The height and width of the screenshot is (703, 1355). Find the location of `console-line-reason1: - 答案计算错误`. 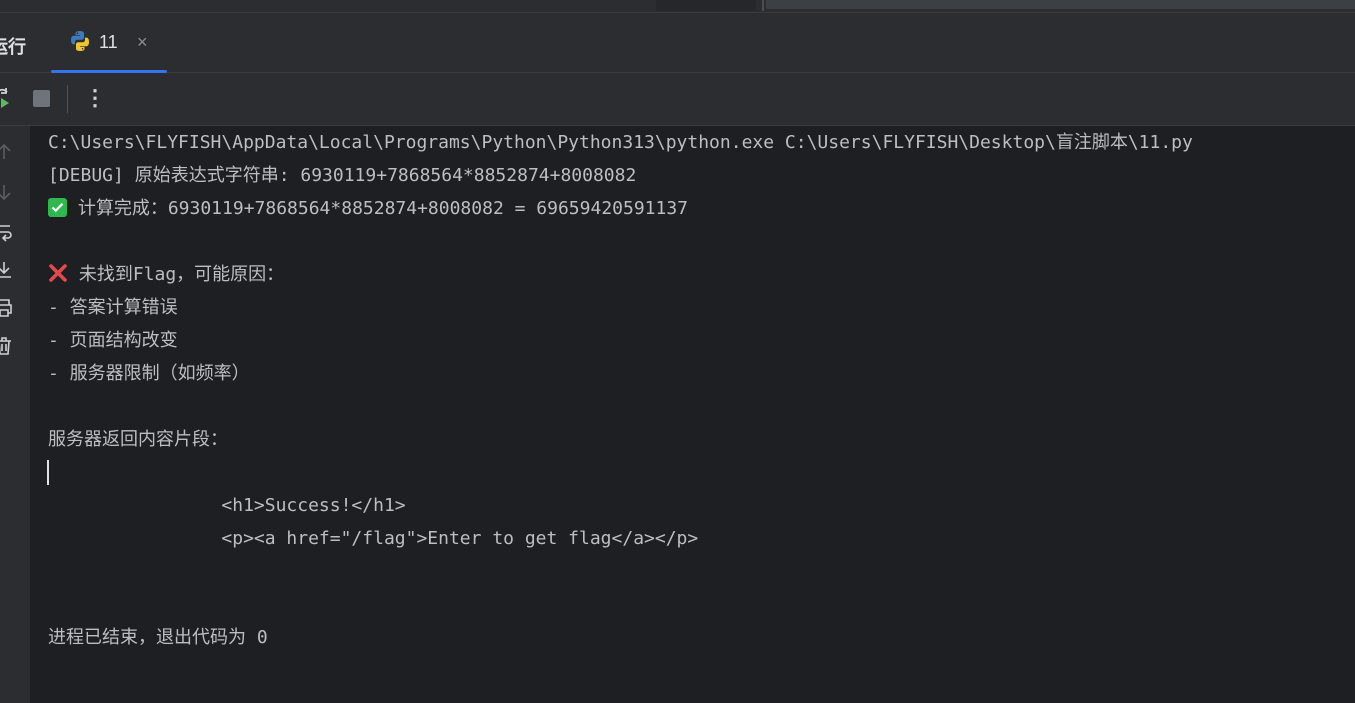

console-line-reason1: - 答案计算错误 is located at coordinates (113, 307).